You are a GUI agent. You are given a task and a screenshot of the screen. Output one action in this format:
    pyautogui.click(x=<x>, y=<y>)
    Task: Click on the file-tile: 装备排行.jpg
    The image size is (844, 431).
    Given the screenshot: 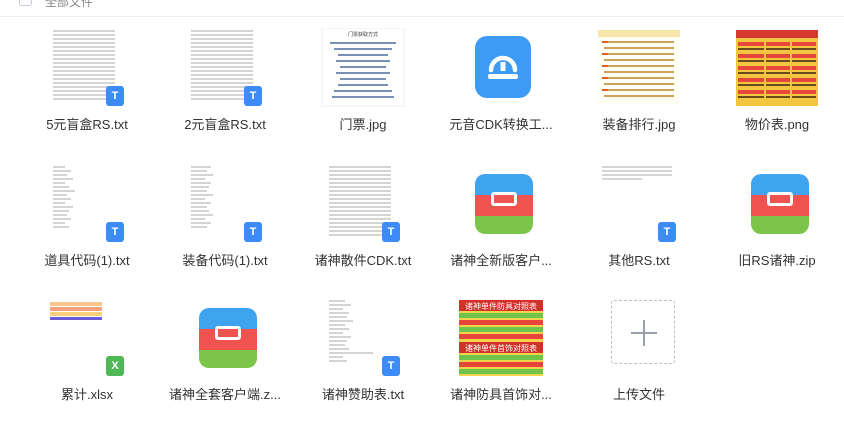 What is the action you would take?
    pyautogui.click(x=639, y=86)
    